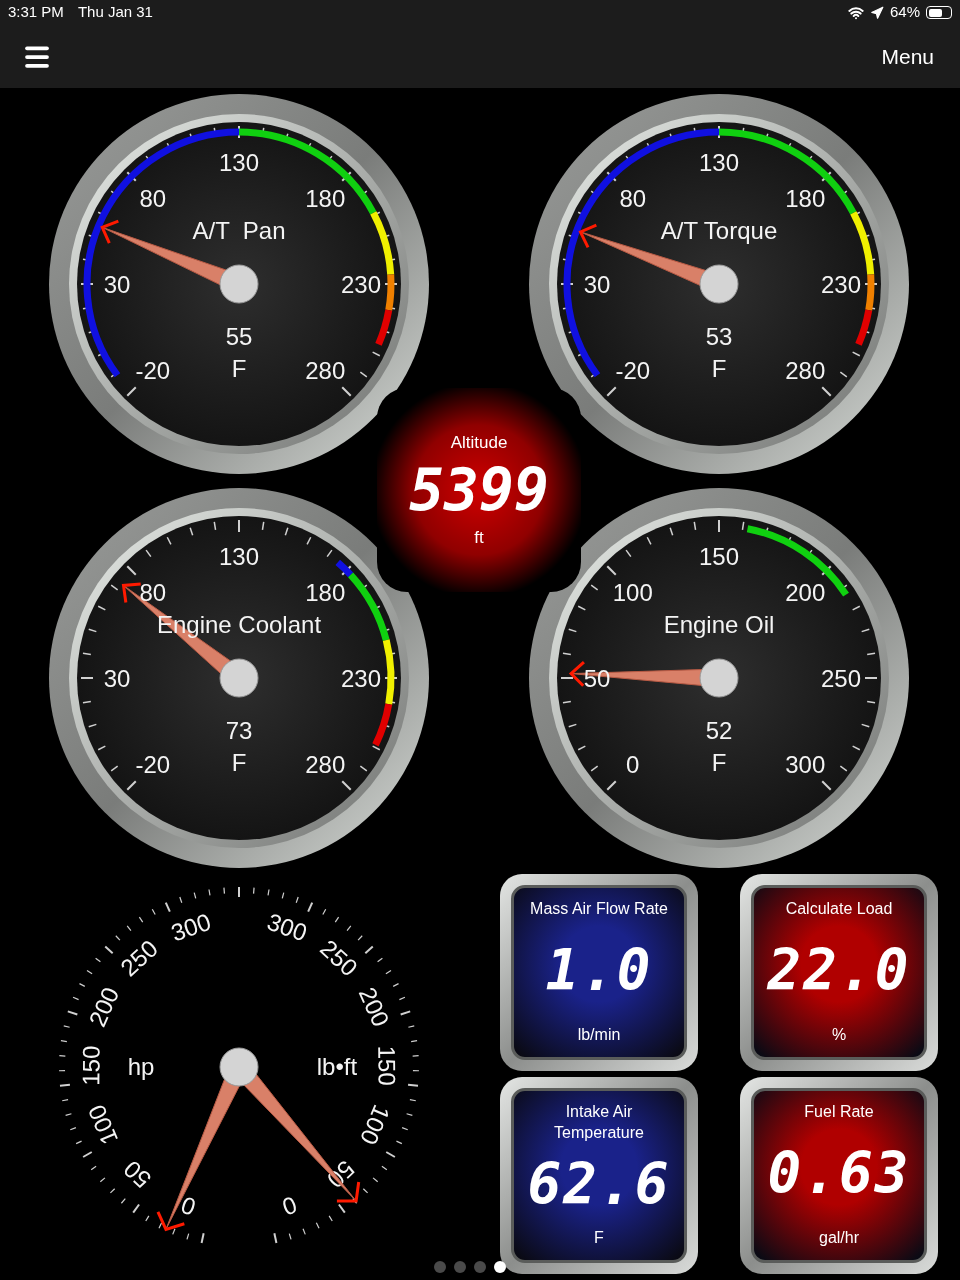 The height and width of the screenshot is (1280, 960). Describe the element at coordinates (599, 1184) in the screenshot. I see `tile-value: 62.6` at that location.